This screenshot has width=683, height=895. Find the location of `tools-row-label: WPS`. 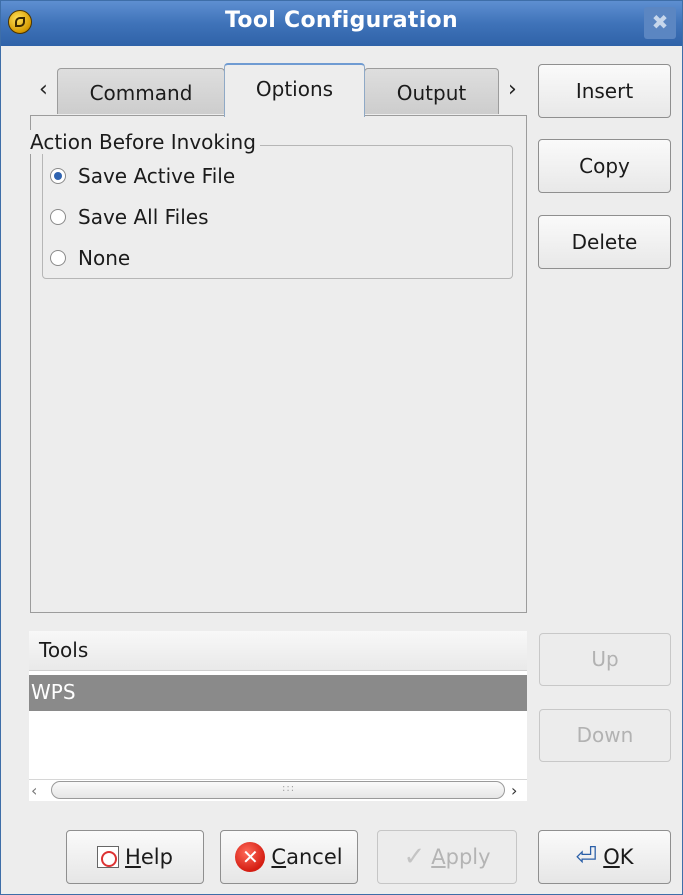

tools-row-label: WPS is located at coordinates (53, 692).